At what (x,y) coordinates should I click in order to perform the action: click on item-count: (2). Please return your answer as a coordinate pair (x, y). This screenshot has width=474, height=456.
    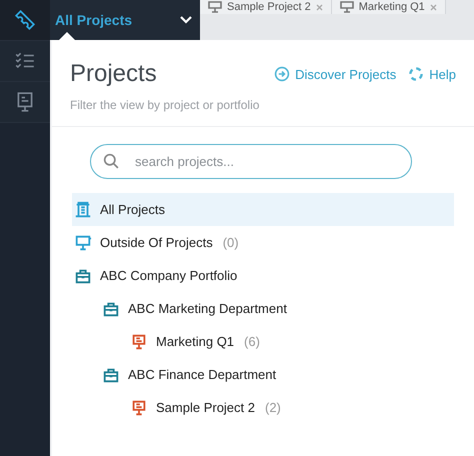
    Looking at the image, I should click on (273, 407).